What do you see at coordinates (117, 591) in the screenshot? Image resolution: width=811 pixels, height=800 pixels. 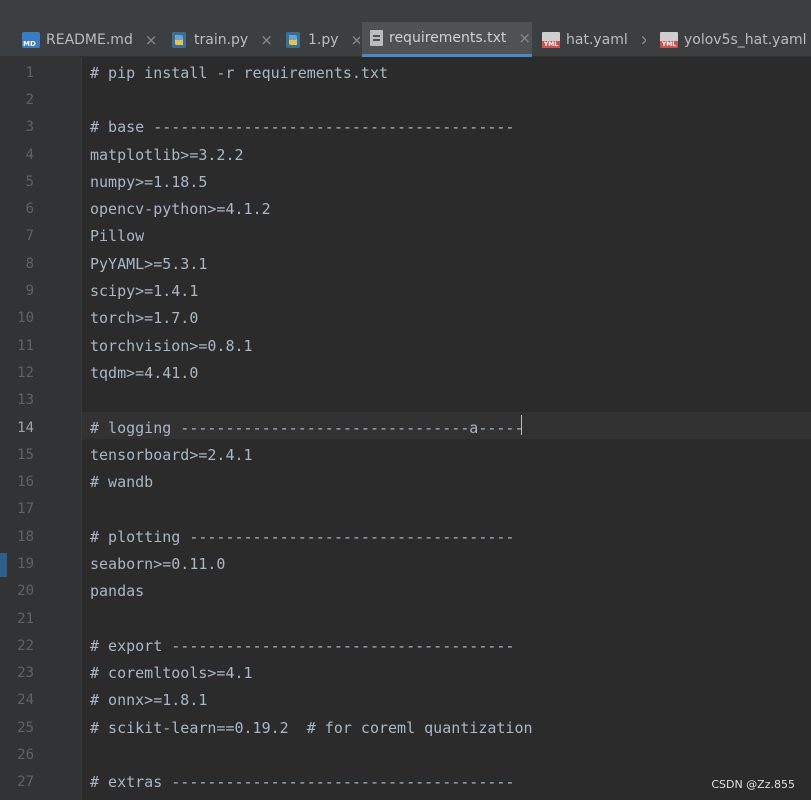 I see `code-text: pandas` at bounding box center [117, 591].